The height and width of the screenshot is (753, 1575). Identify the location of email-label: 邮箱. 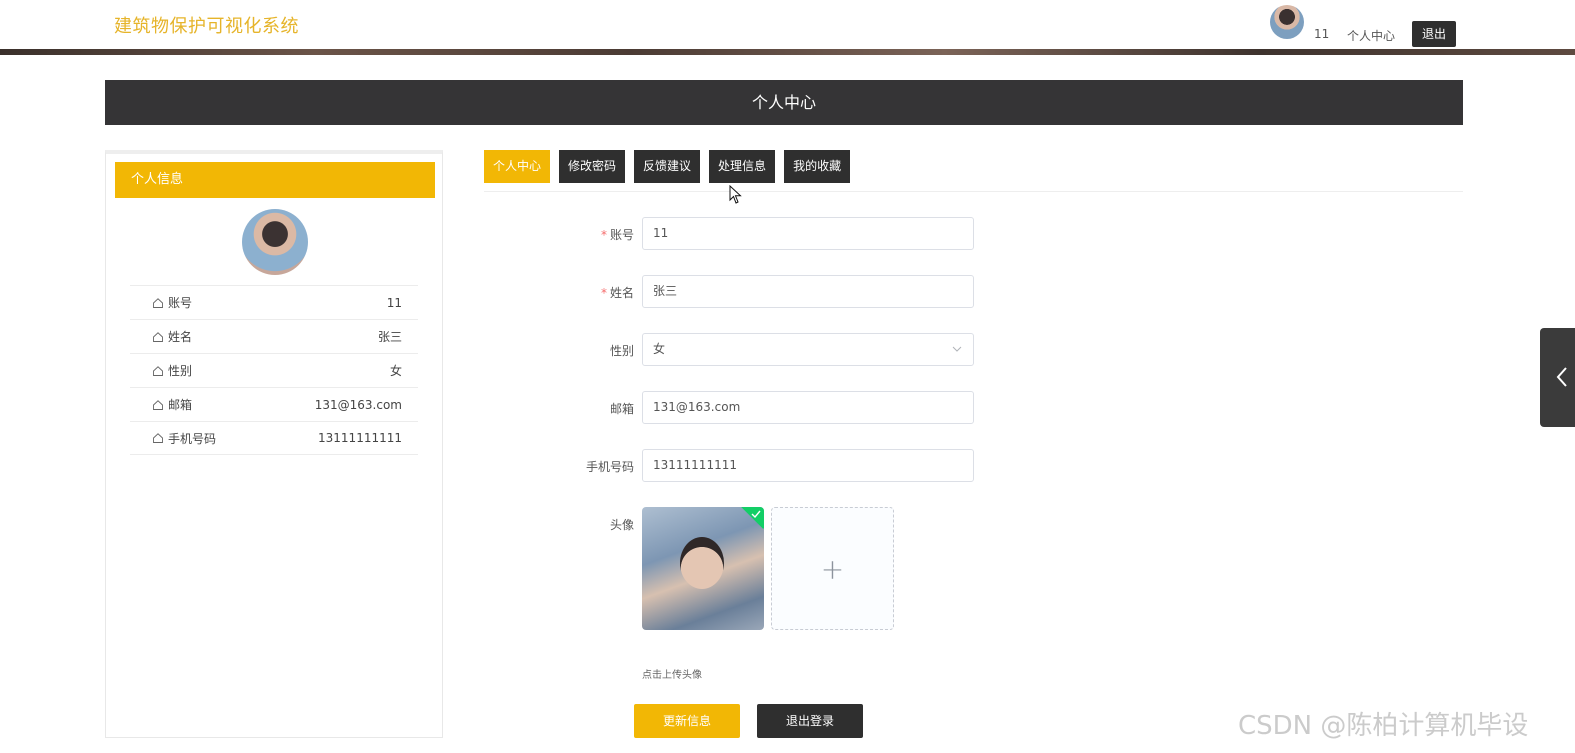
(621, 409).